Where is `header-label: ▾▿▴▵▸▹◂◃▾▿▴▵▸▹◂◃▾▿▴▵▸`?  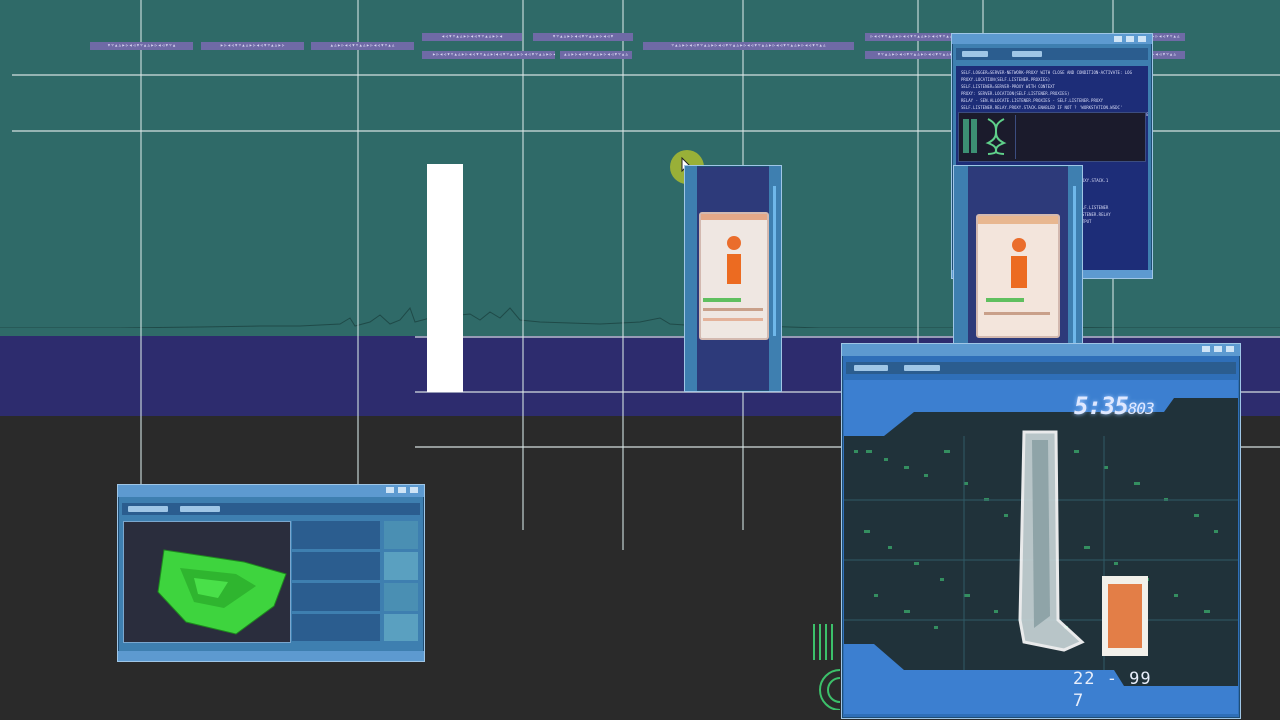
header-label: ▾▿▴▵▸▹◂◃▾▿▴▵▸▹◂◃▾▿▴▵▸ is located at coordinates (915, 55).